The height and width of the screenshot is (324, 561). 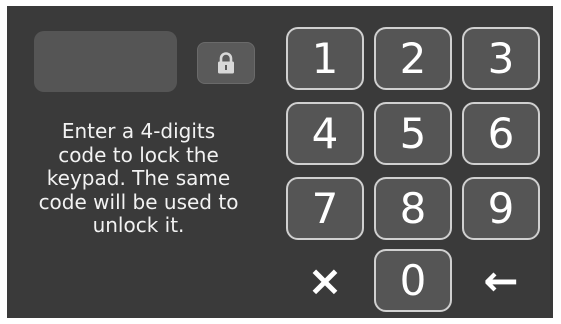 What do you see at coordinates (105, 61) in the screenshot?
I see `code-display` at bounding box center [105, 61].